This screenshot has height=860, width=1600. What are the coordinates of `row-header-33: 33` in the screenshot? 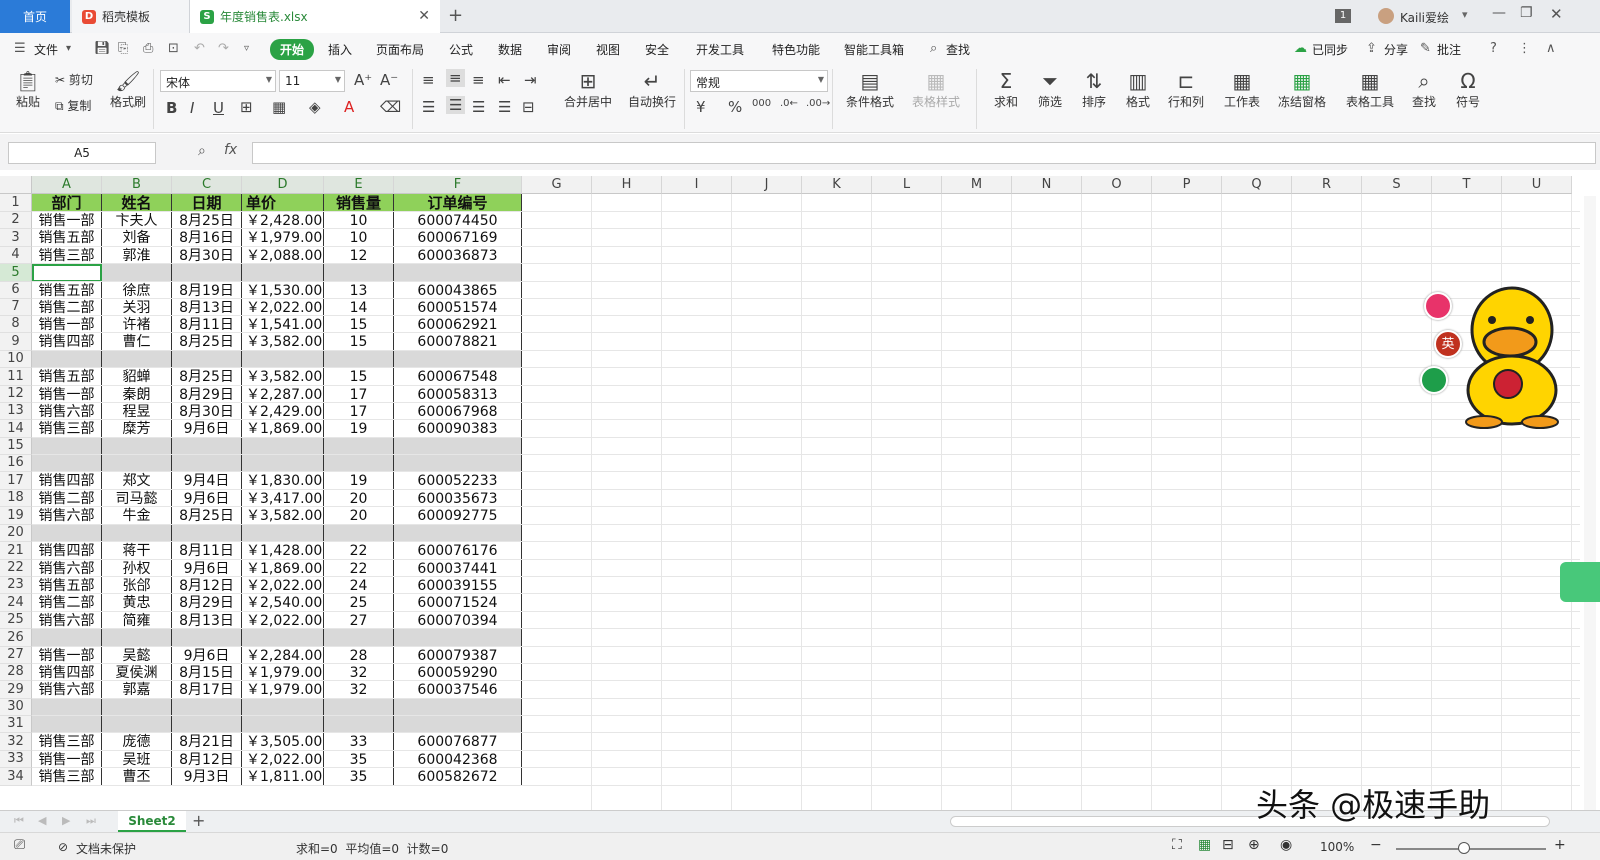 It's located at (16, 759).